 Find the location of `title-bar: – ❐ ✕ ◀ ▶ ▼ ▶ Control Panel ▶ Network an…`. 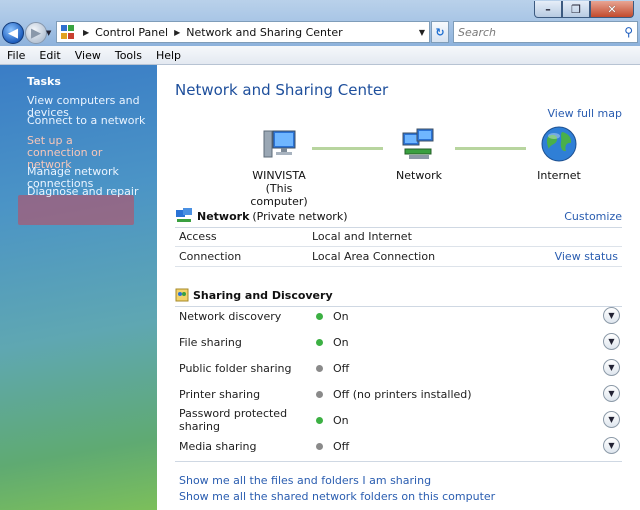

title-bar: – ❐ ✕ ◀ ▶ ▼ ▶ Control Panel ▶ Network an… is located at coordinates (320, 23).